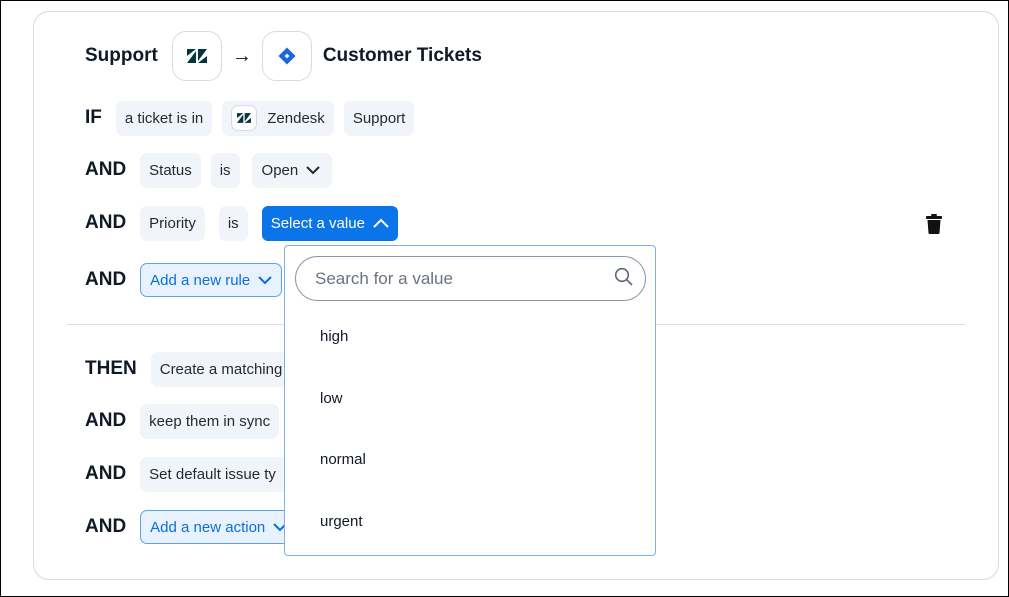  I want to click on condition-row-add: AND Add a new rule, so click(188, 280).